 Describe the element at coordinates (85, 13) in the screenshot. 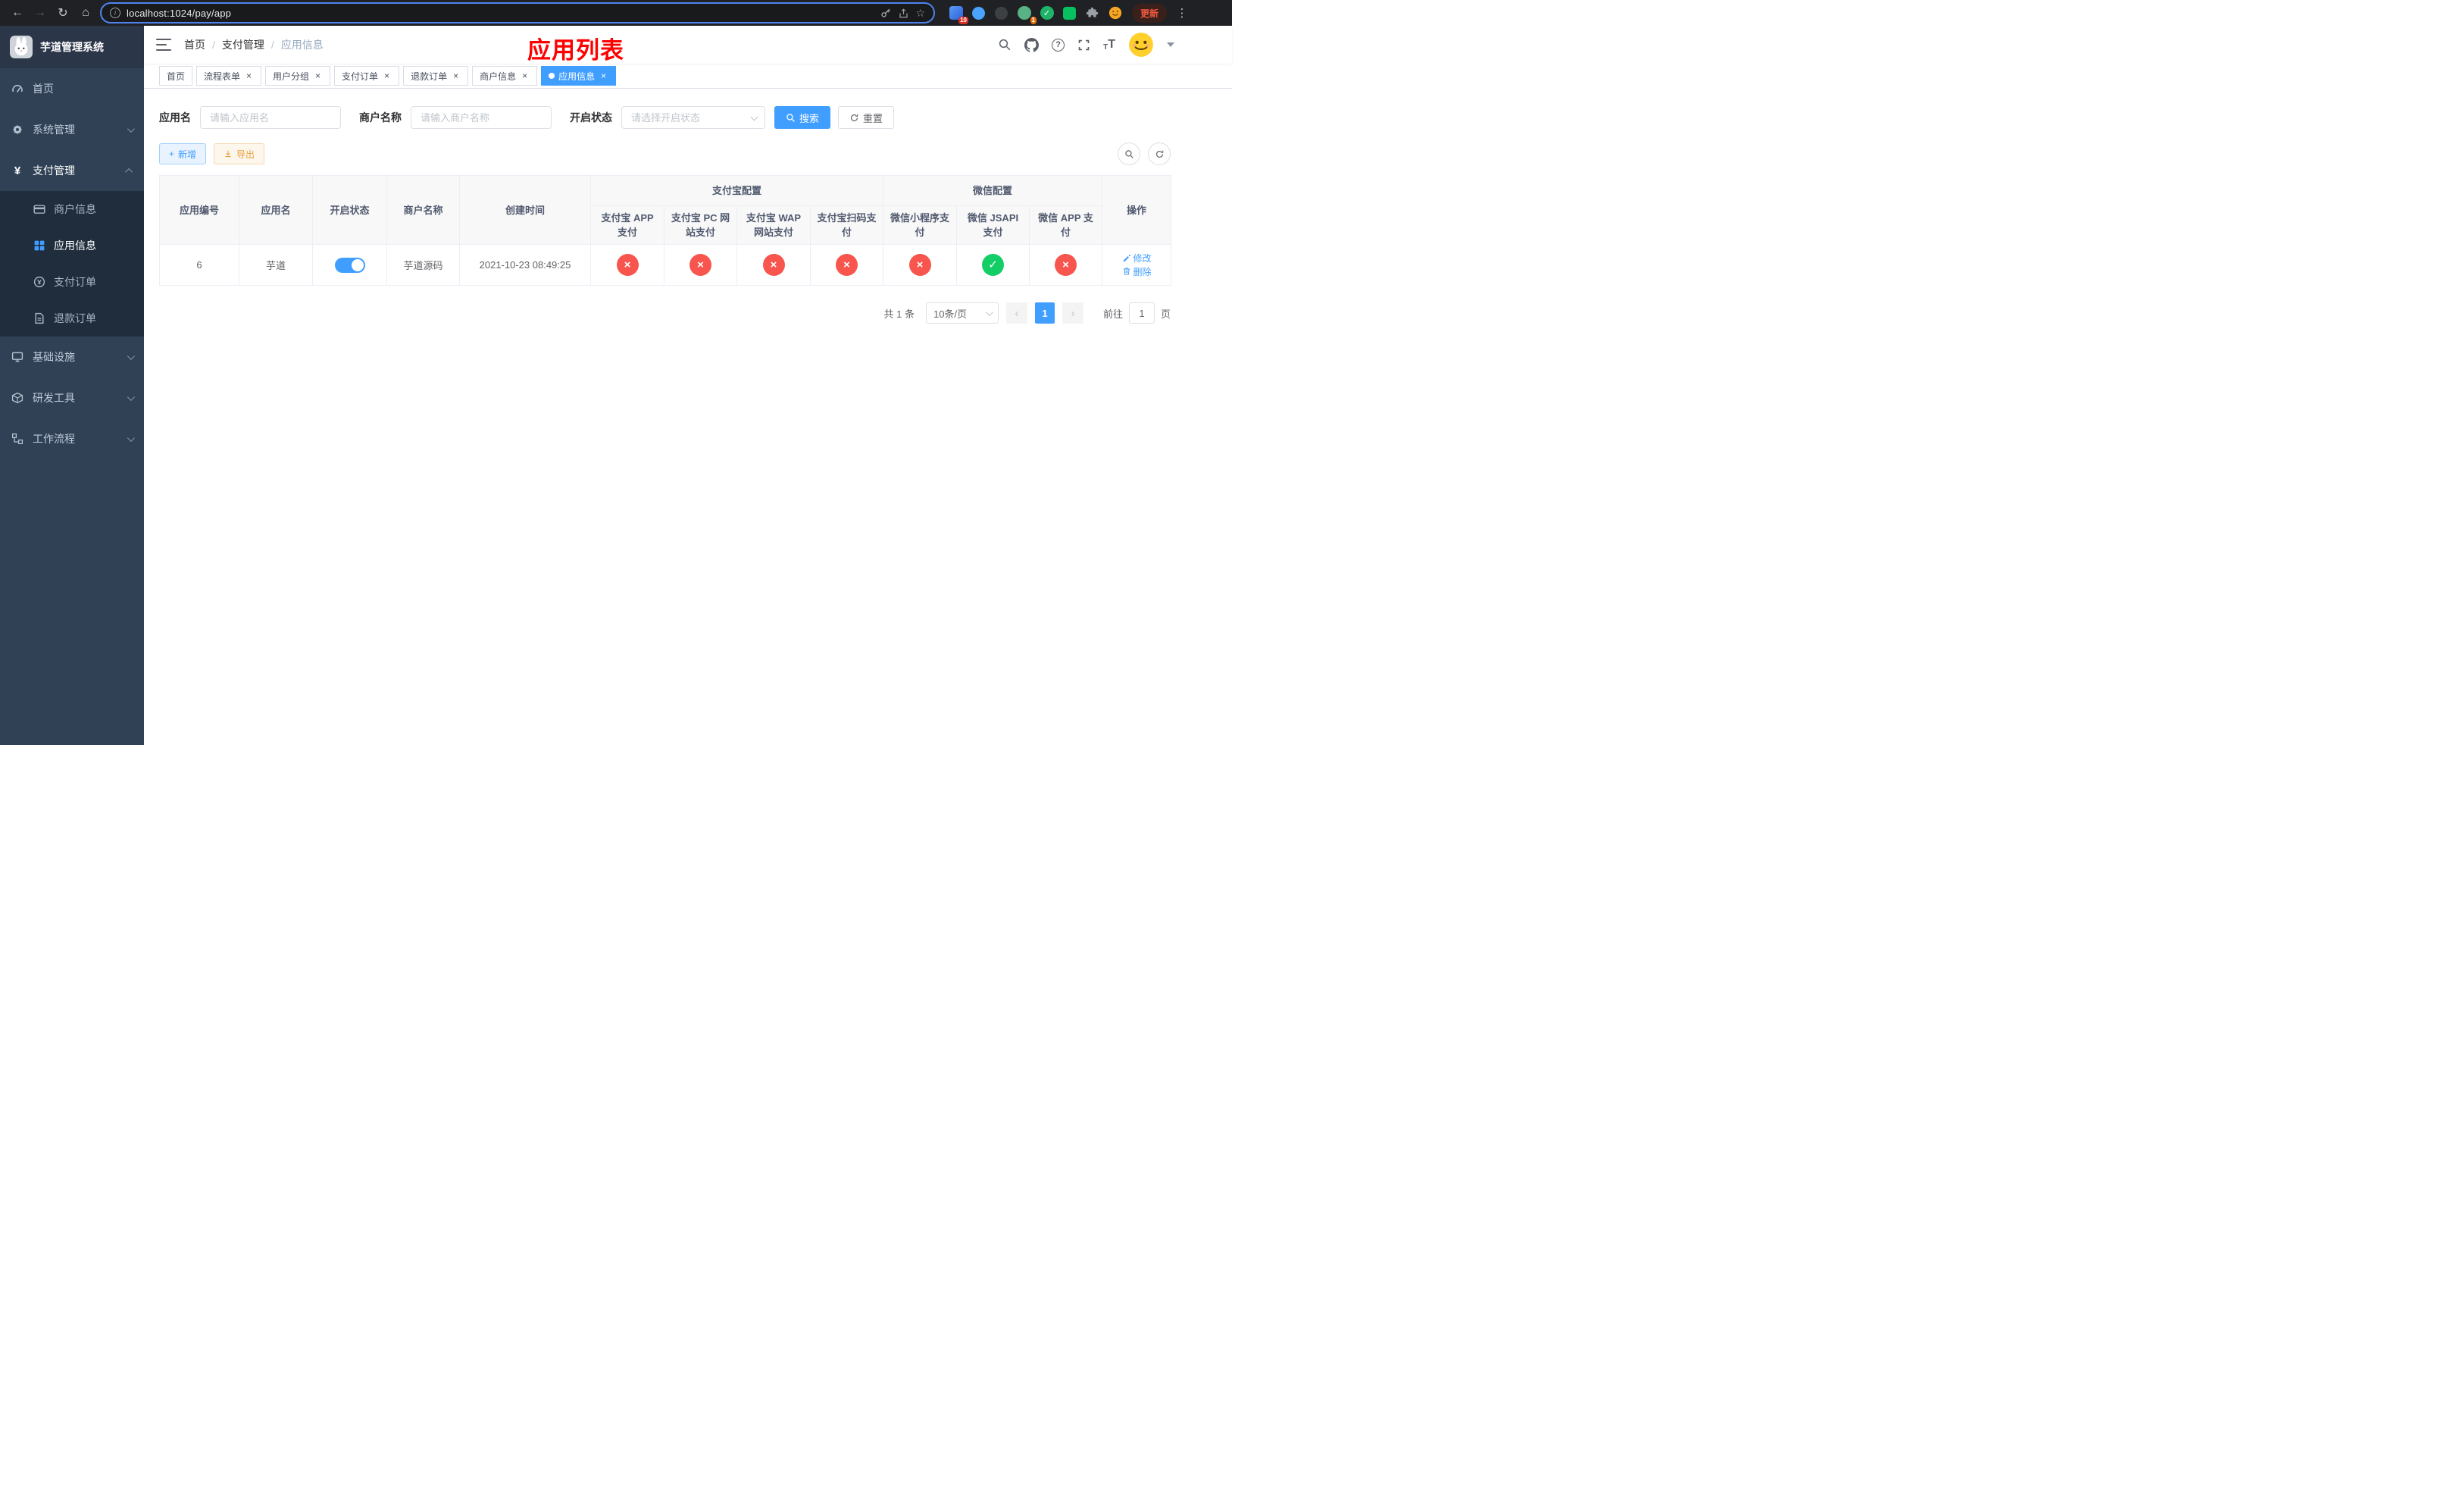

I see `browser-home-button: ⌂` at that location.